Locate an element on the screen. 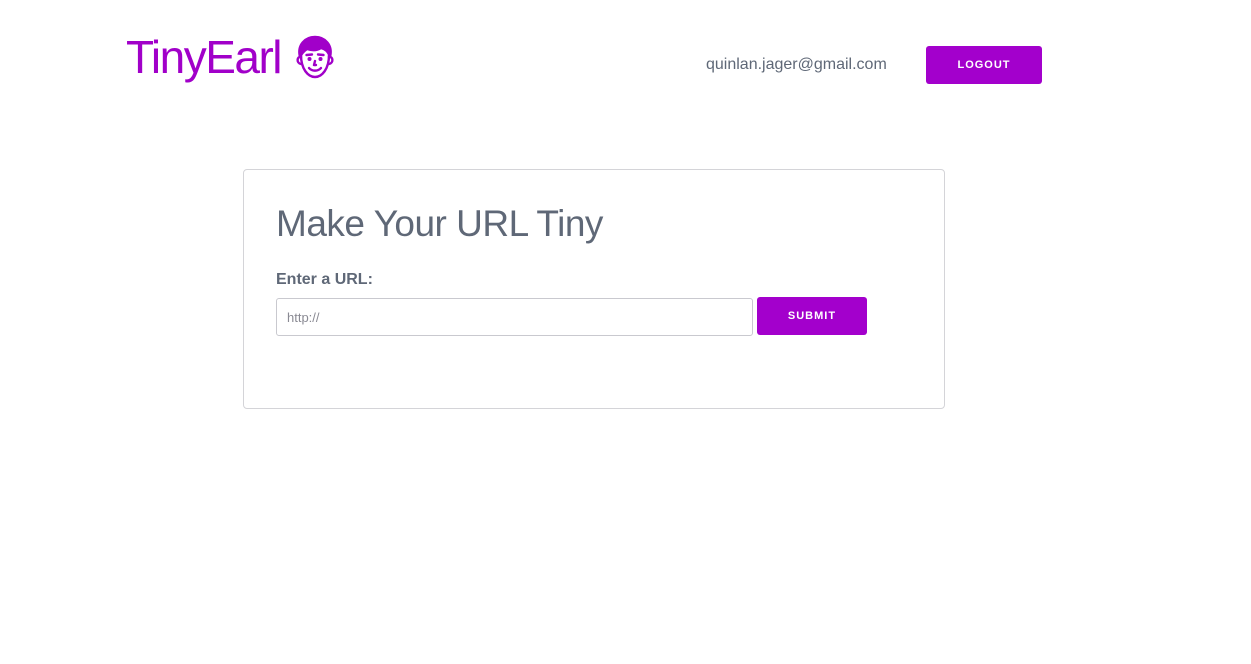  submit-button: SUBMIT is located at coordinates (812, 316).